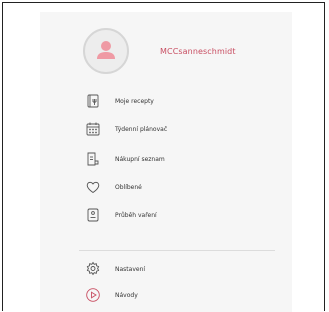 The image size is (329, 312). Describe the element at coordinates (93, 129) in the screenshot. I see `calendar-icon` at that location.